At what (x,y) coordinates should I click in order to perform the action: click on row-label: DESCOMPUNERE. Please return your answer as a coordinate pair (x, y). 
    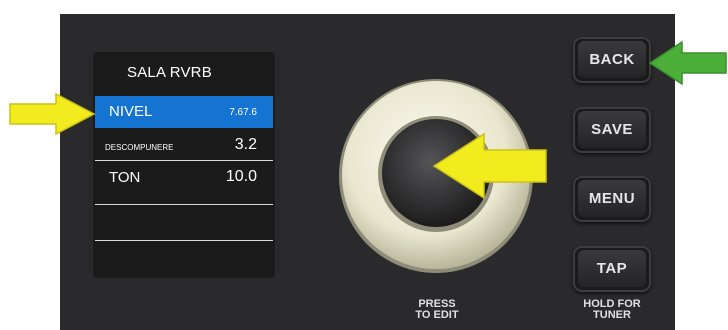
    Looking at the image, I should click on (139, 147).